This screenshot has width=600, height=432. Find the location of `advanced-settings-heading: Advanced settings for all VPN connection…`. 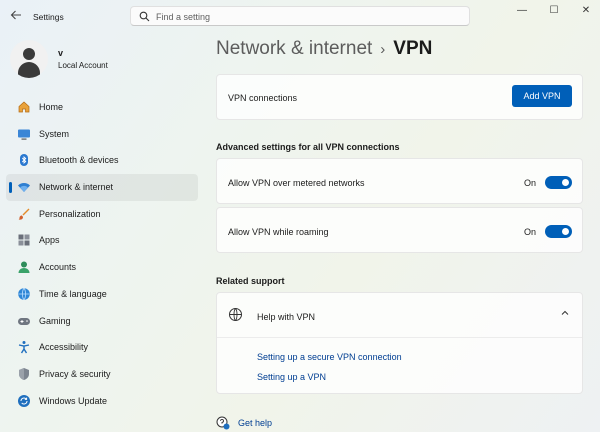

advanced-settings-heading: Advanced settings for all VPN connection… is located at coordinates (308, 147).